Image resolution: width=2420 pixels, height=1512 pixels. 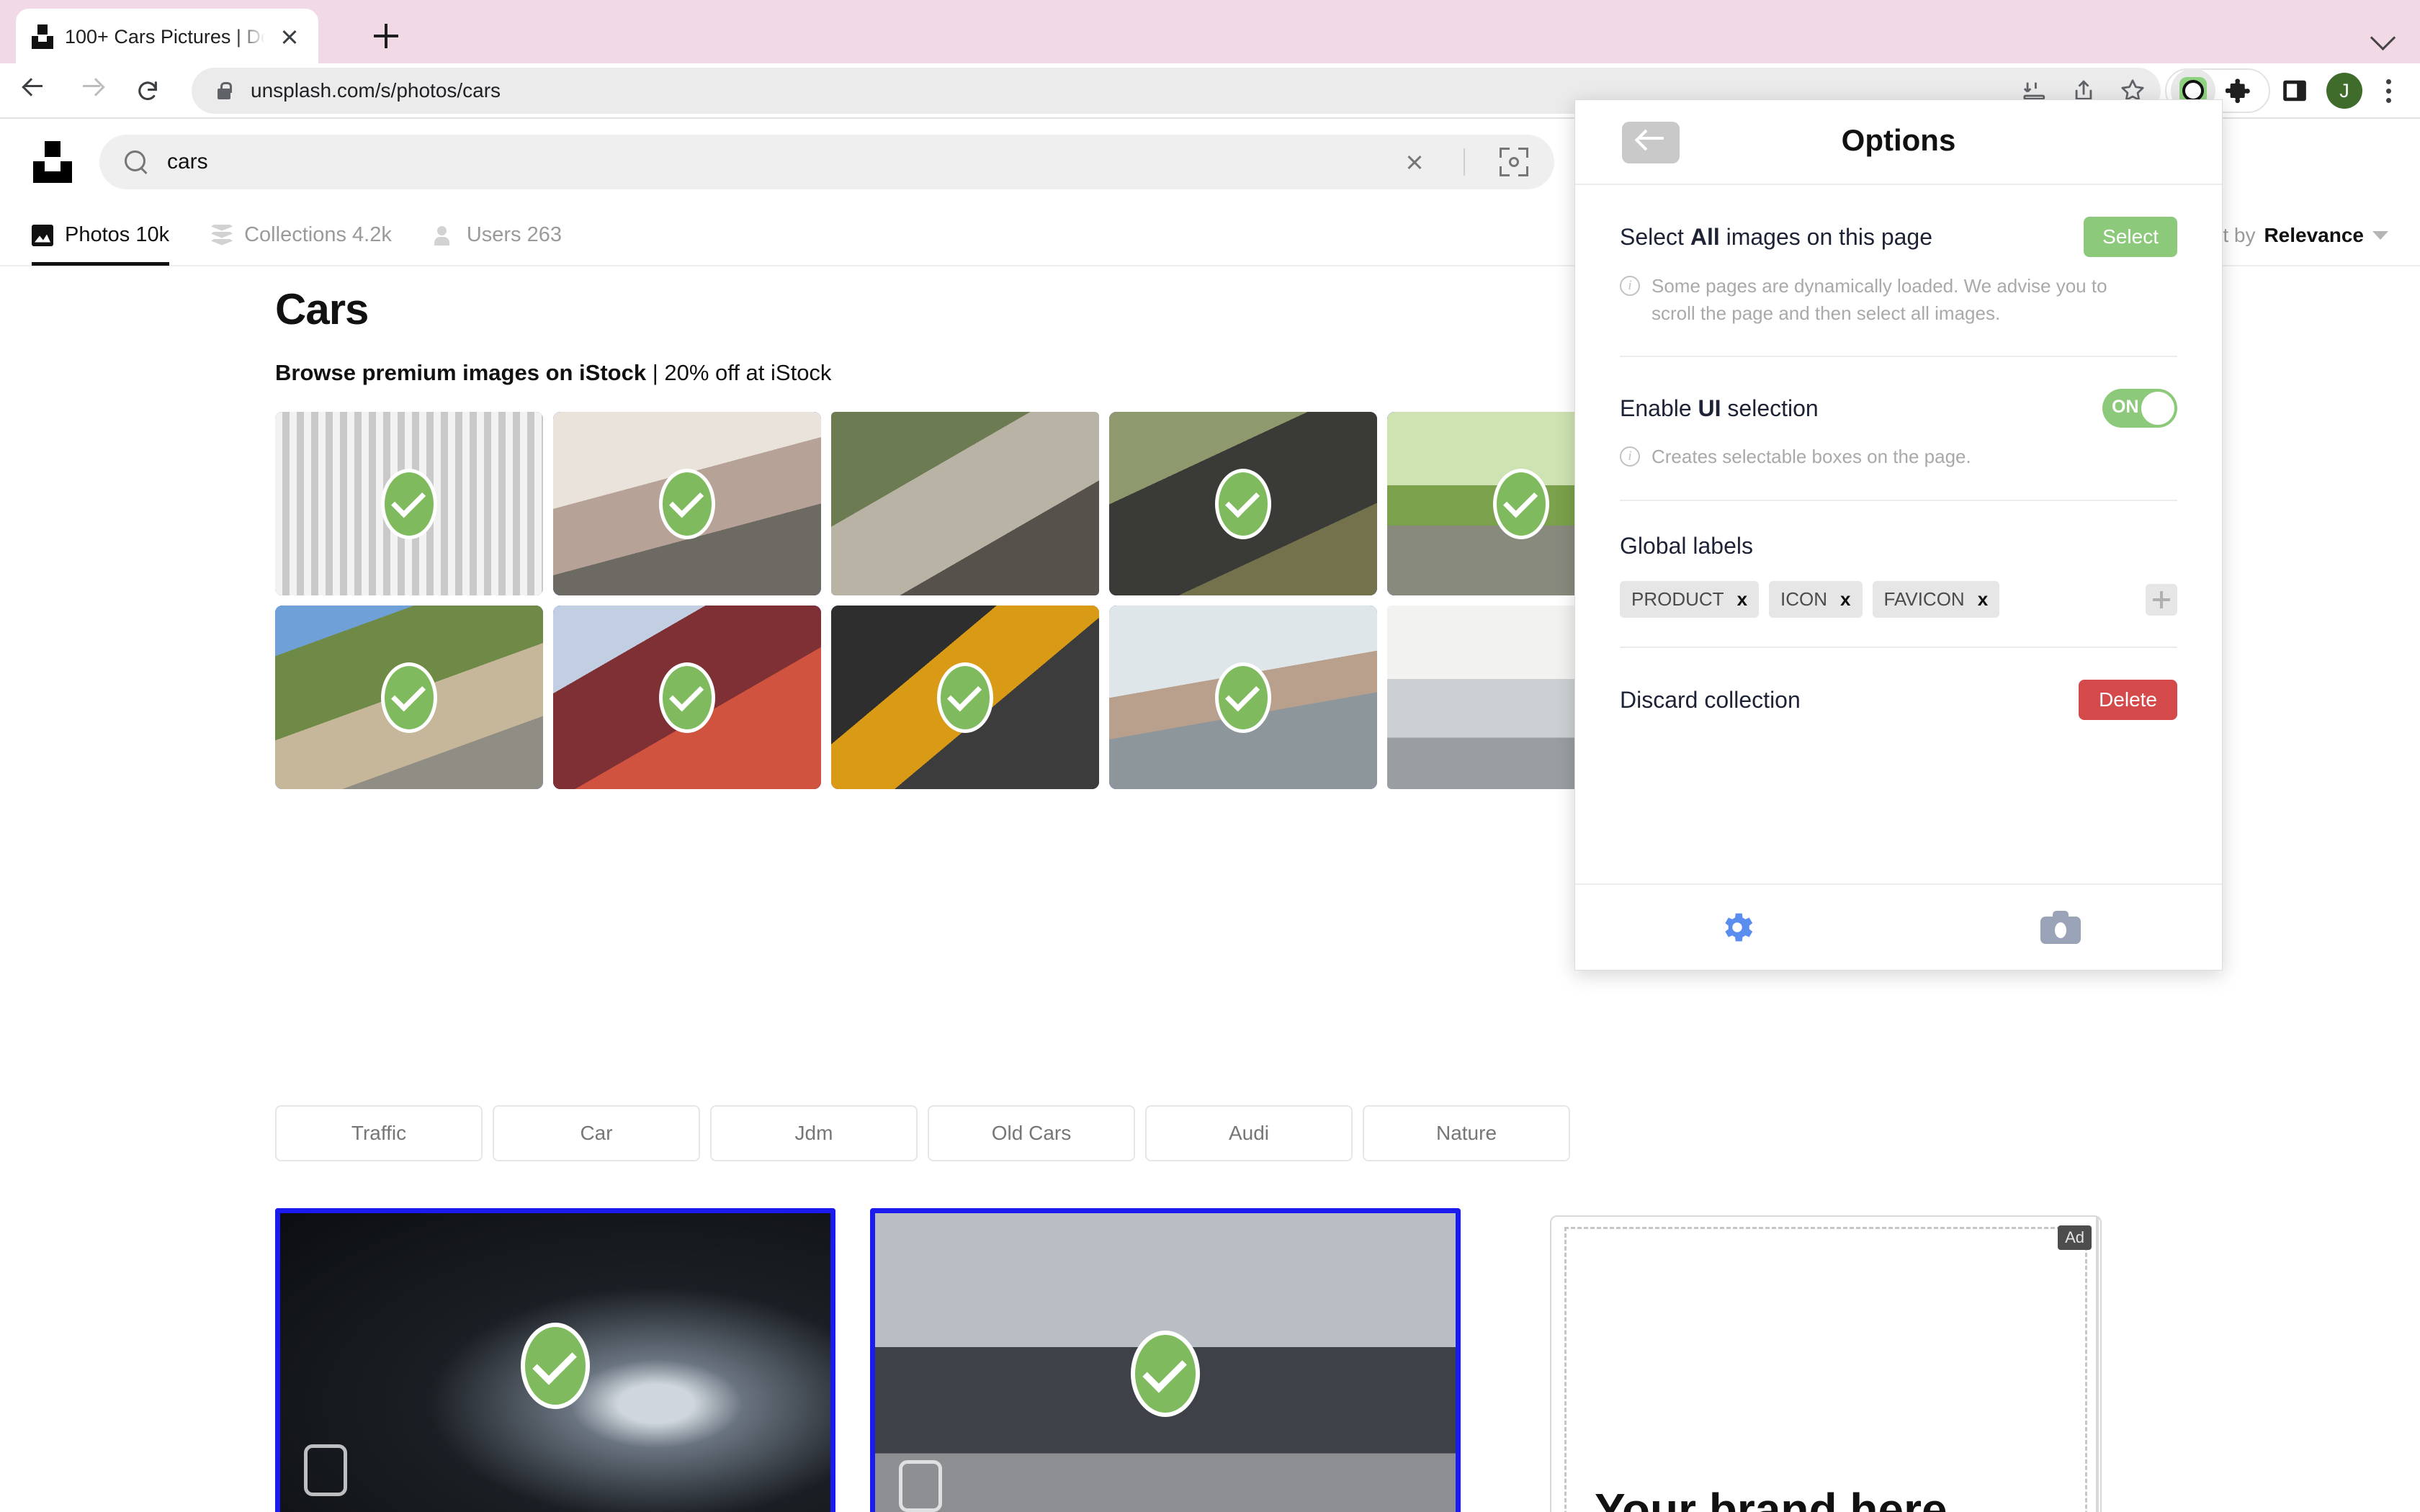 What do you see at coordinates (1466, 1133) in the screenshot?
I see `related-tag-pill: Nature` at bounding box center [1466, 1133].